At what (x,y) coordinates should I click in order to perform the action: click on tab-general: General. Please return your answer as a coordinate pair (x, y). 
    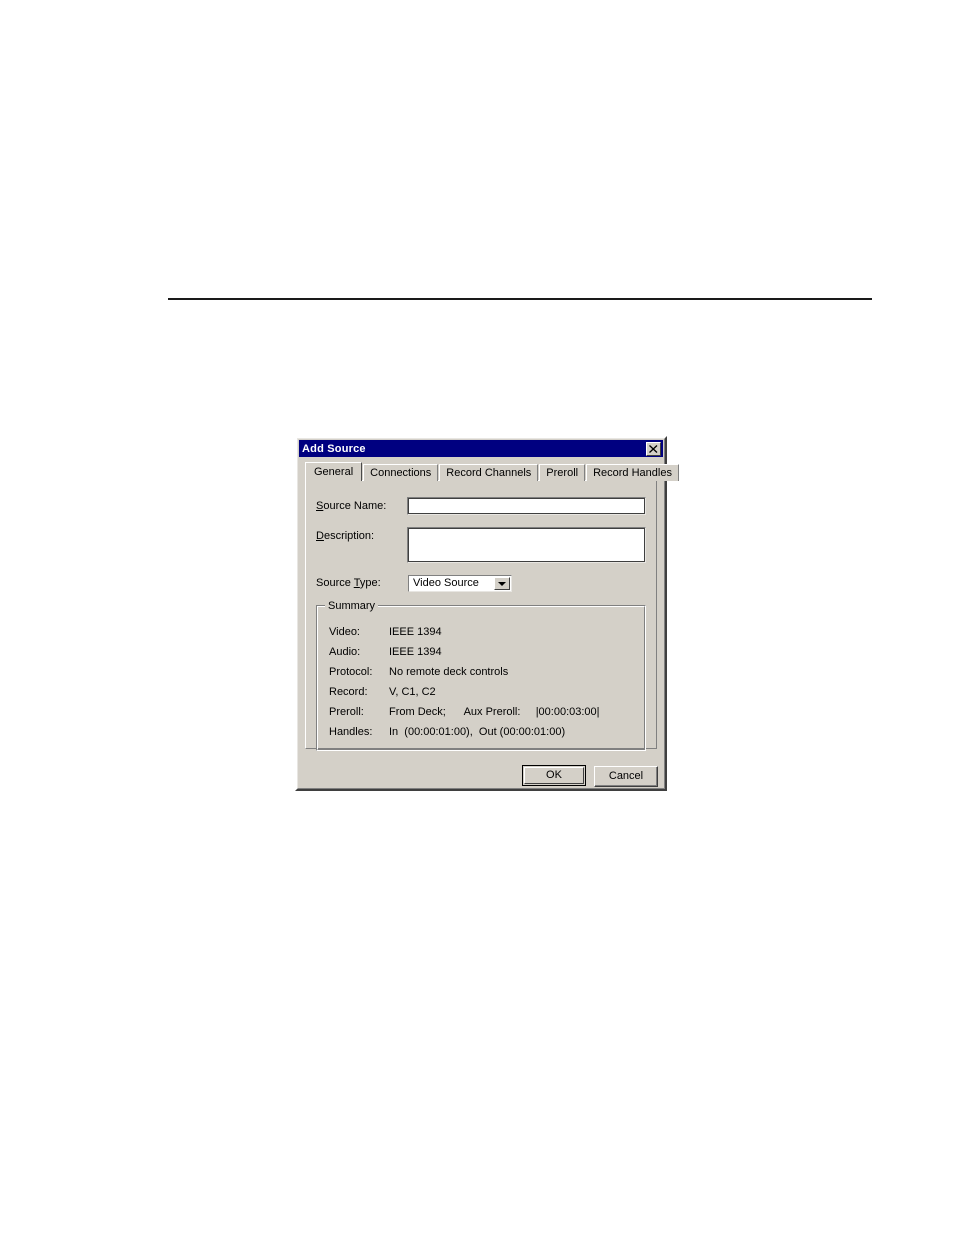
    Looking at the image, I should click on (334, 471).